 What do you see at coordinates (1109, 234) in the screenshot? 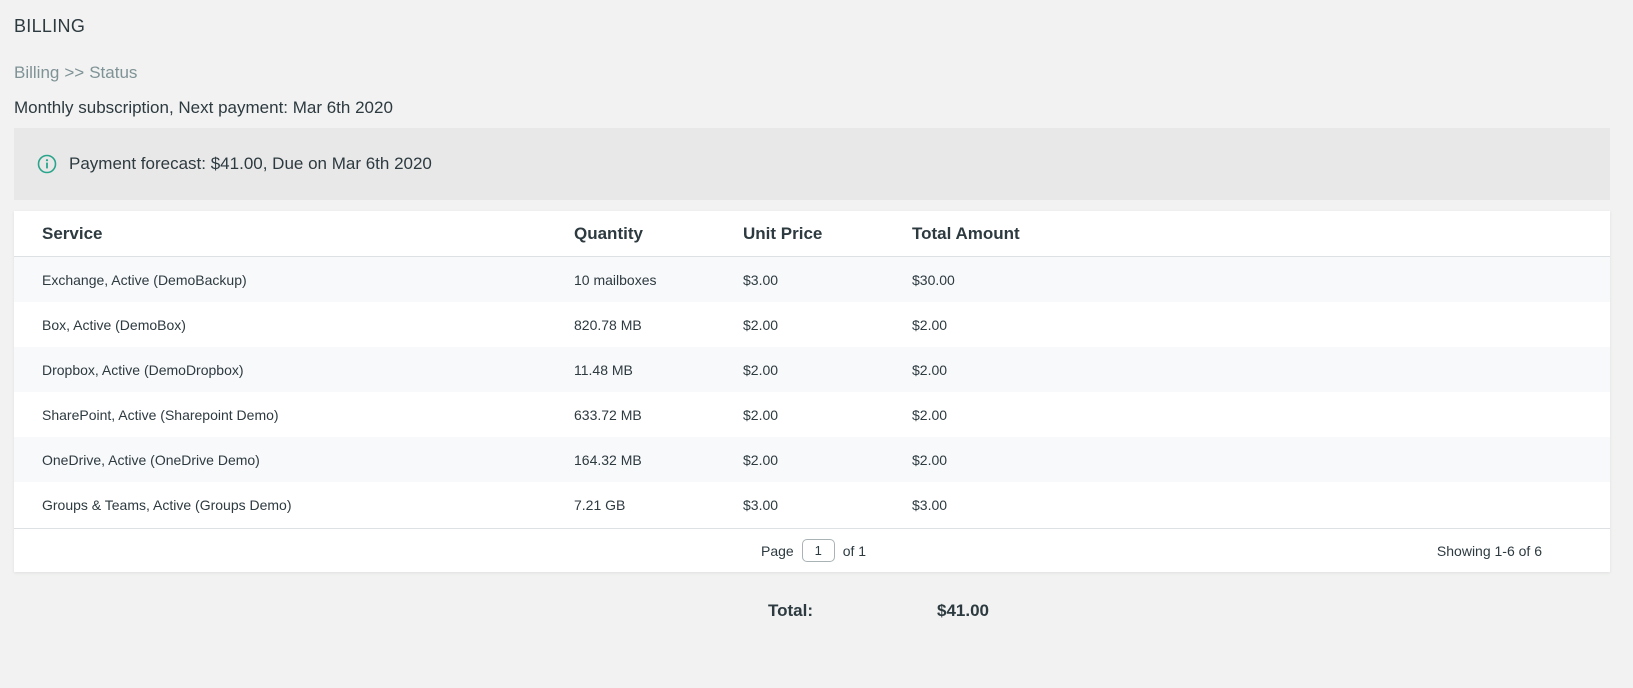
I see `header-total-amount: Total Amount` at bounding box center [1109, 234].